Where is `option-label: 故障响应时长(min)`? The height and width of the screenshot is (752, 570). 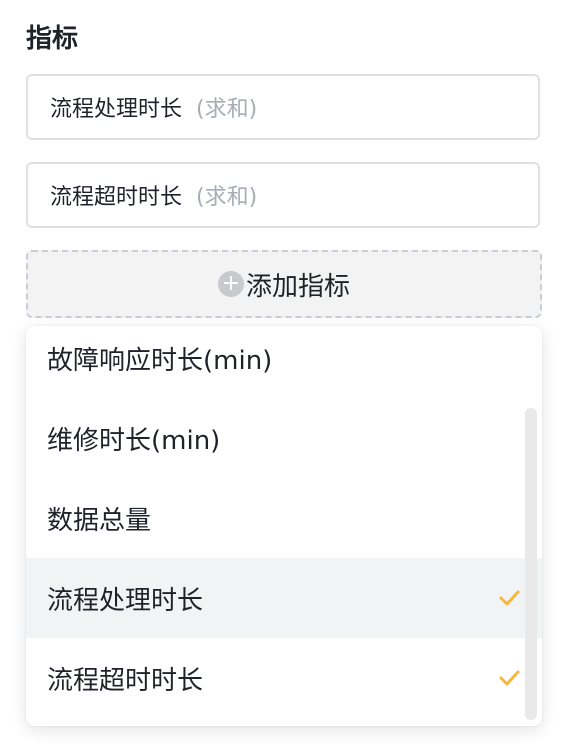
option-label: 故障响应时长(min) is located at coordinates (160, 360).